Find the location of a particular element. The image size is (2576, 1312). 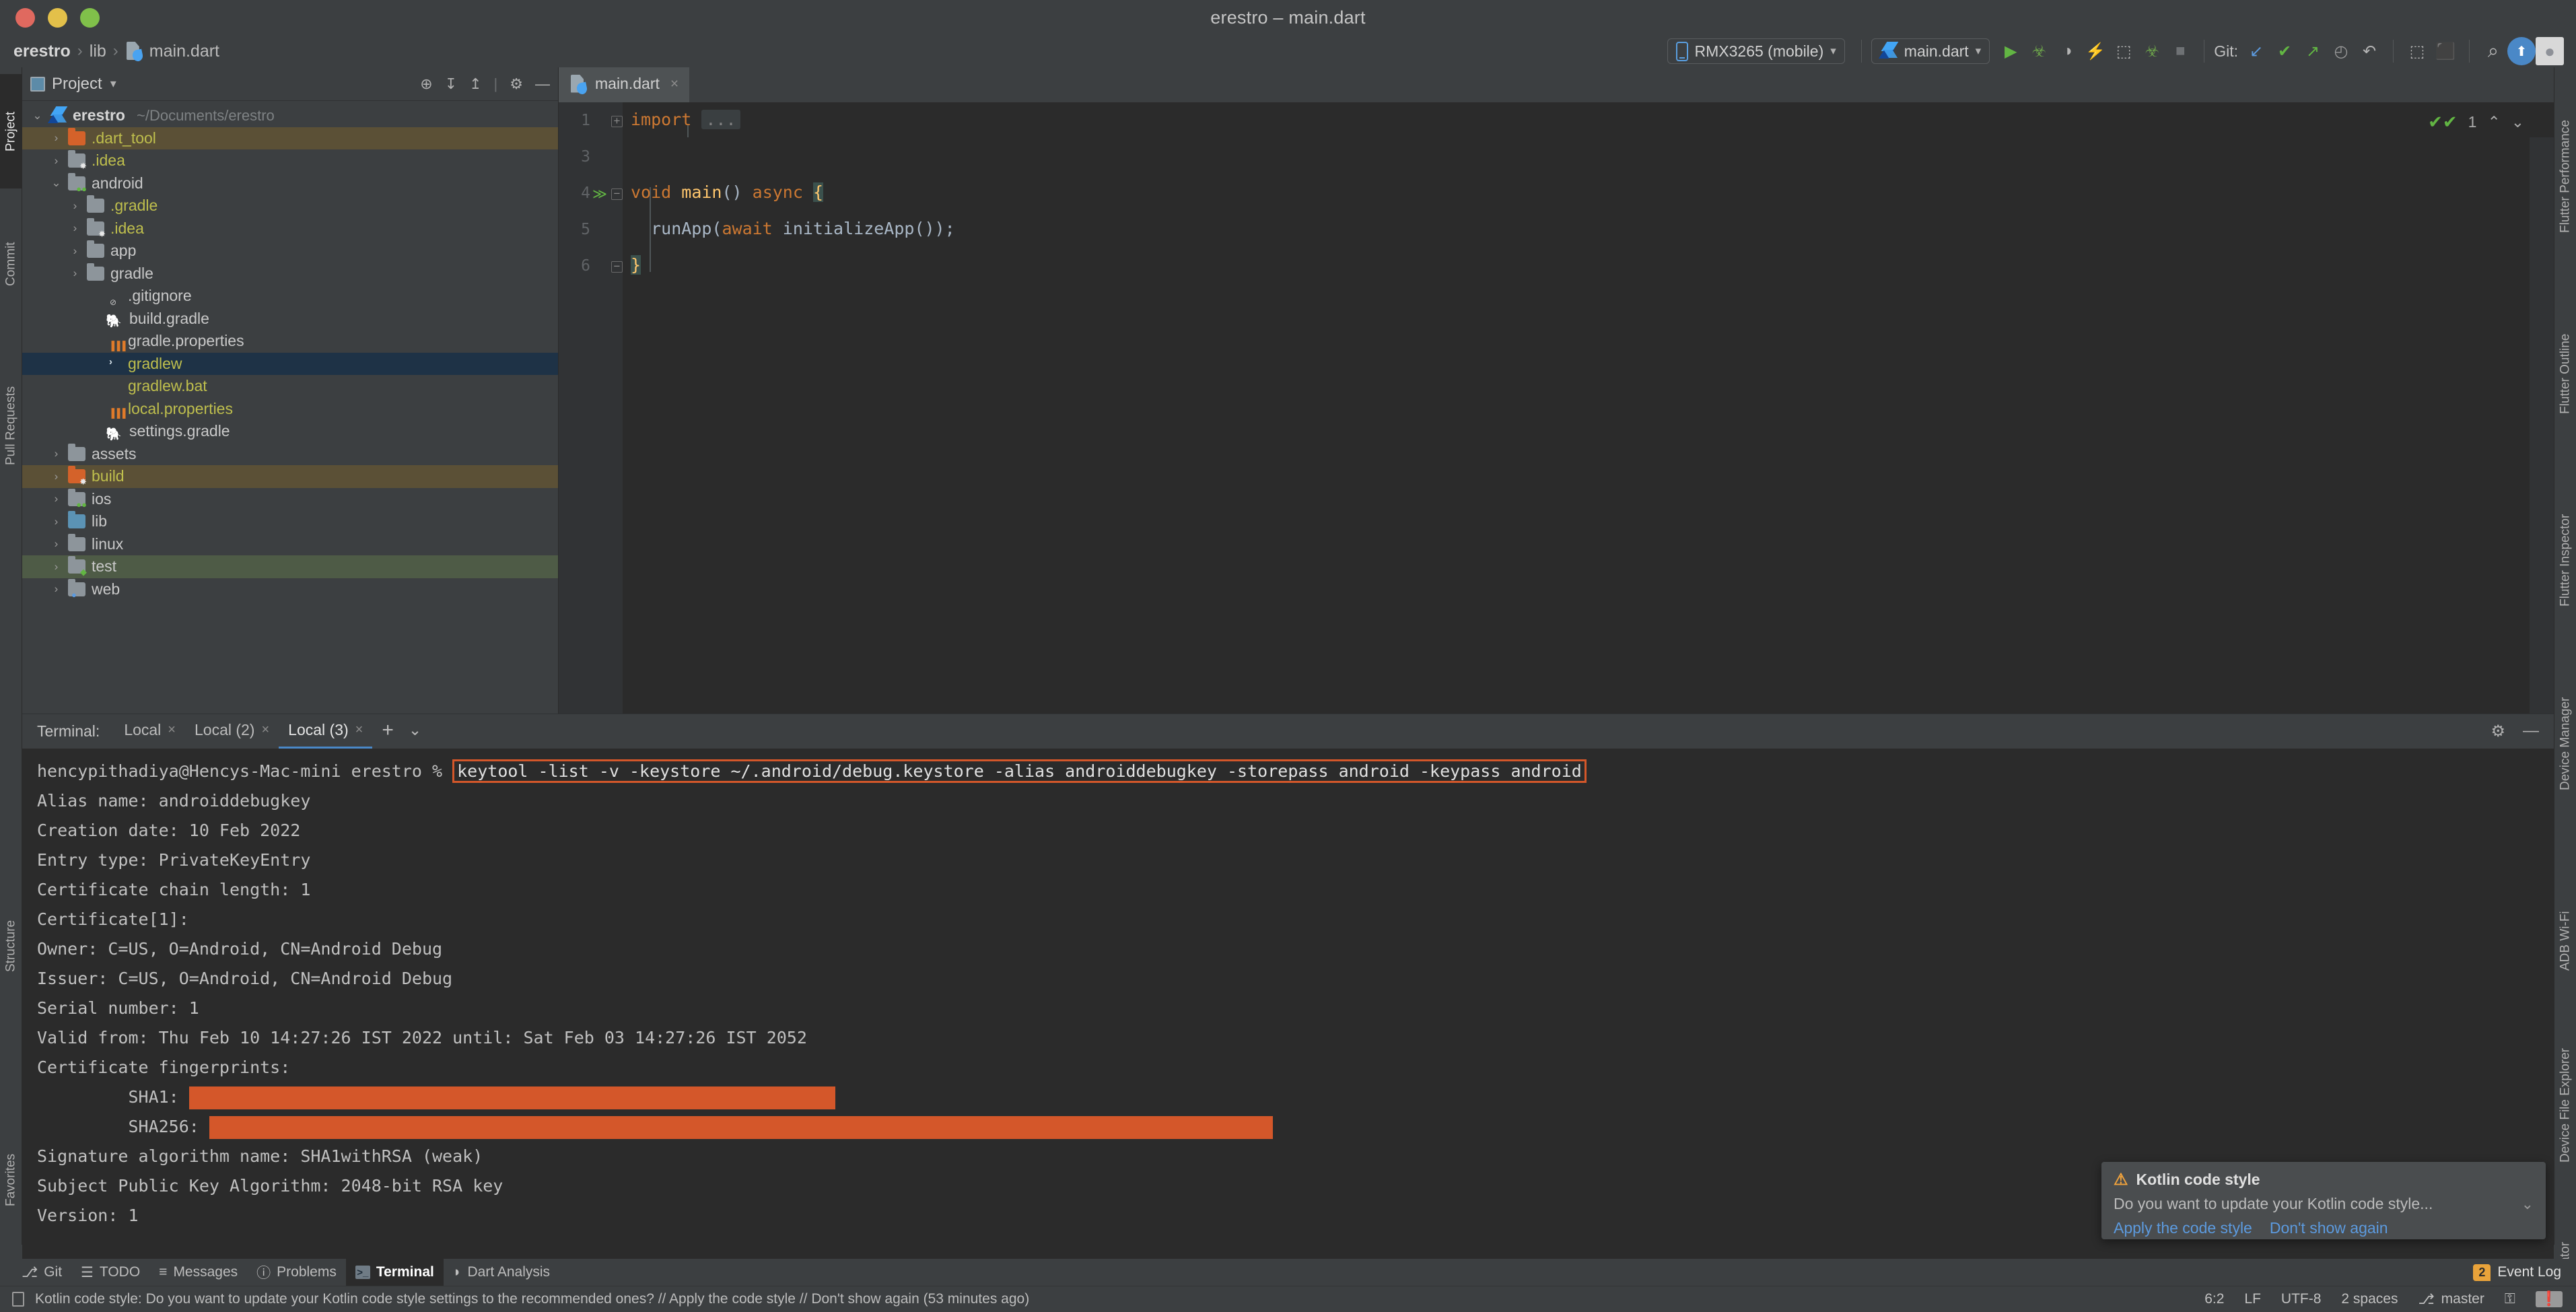

bottom-button-dart-analysis: ◗ Dart Analysis is located at coordinates (501, 1272).